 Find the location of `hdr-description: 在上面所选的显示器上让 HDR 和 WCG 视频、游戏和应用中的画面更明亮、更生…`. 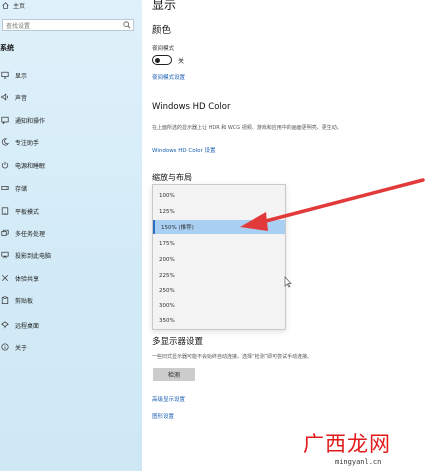

hdr-description: 在上面所选的显示器上让 HDR 和 WCG 视频、游戏和应用中的画面更明亮、更生… is located at coordinates (247, 128).